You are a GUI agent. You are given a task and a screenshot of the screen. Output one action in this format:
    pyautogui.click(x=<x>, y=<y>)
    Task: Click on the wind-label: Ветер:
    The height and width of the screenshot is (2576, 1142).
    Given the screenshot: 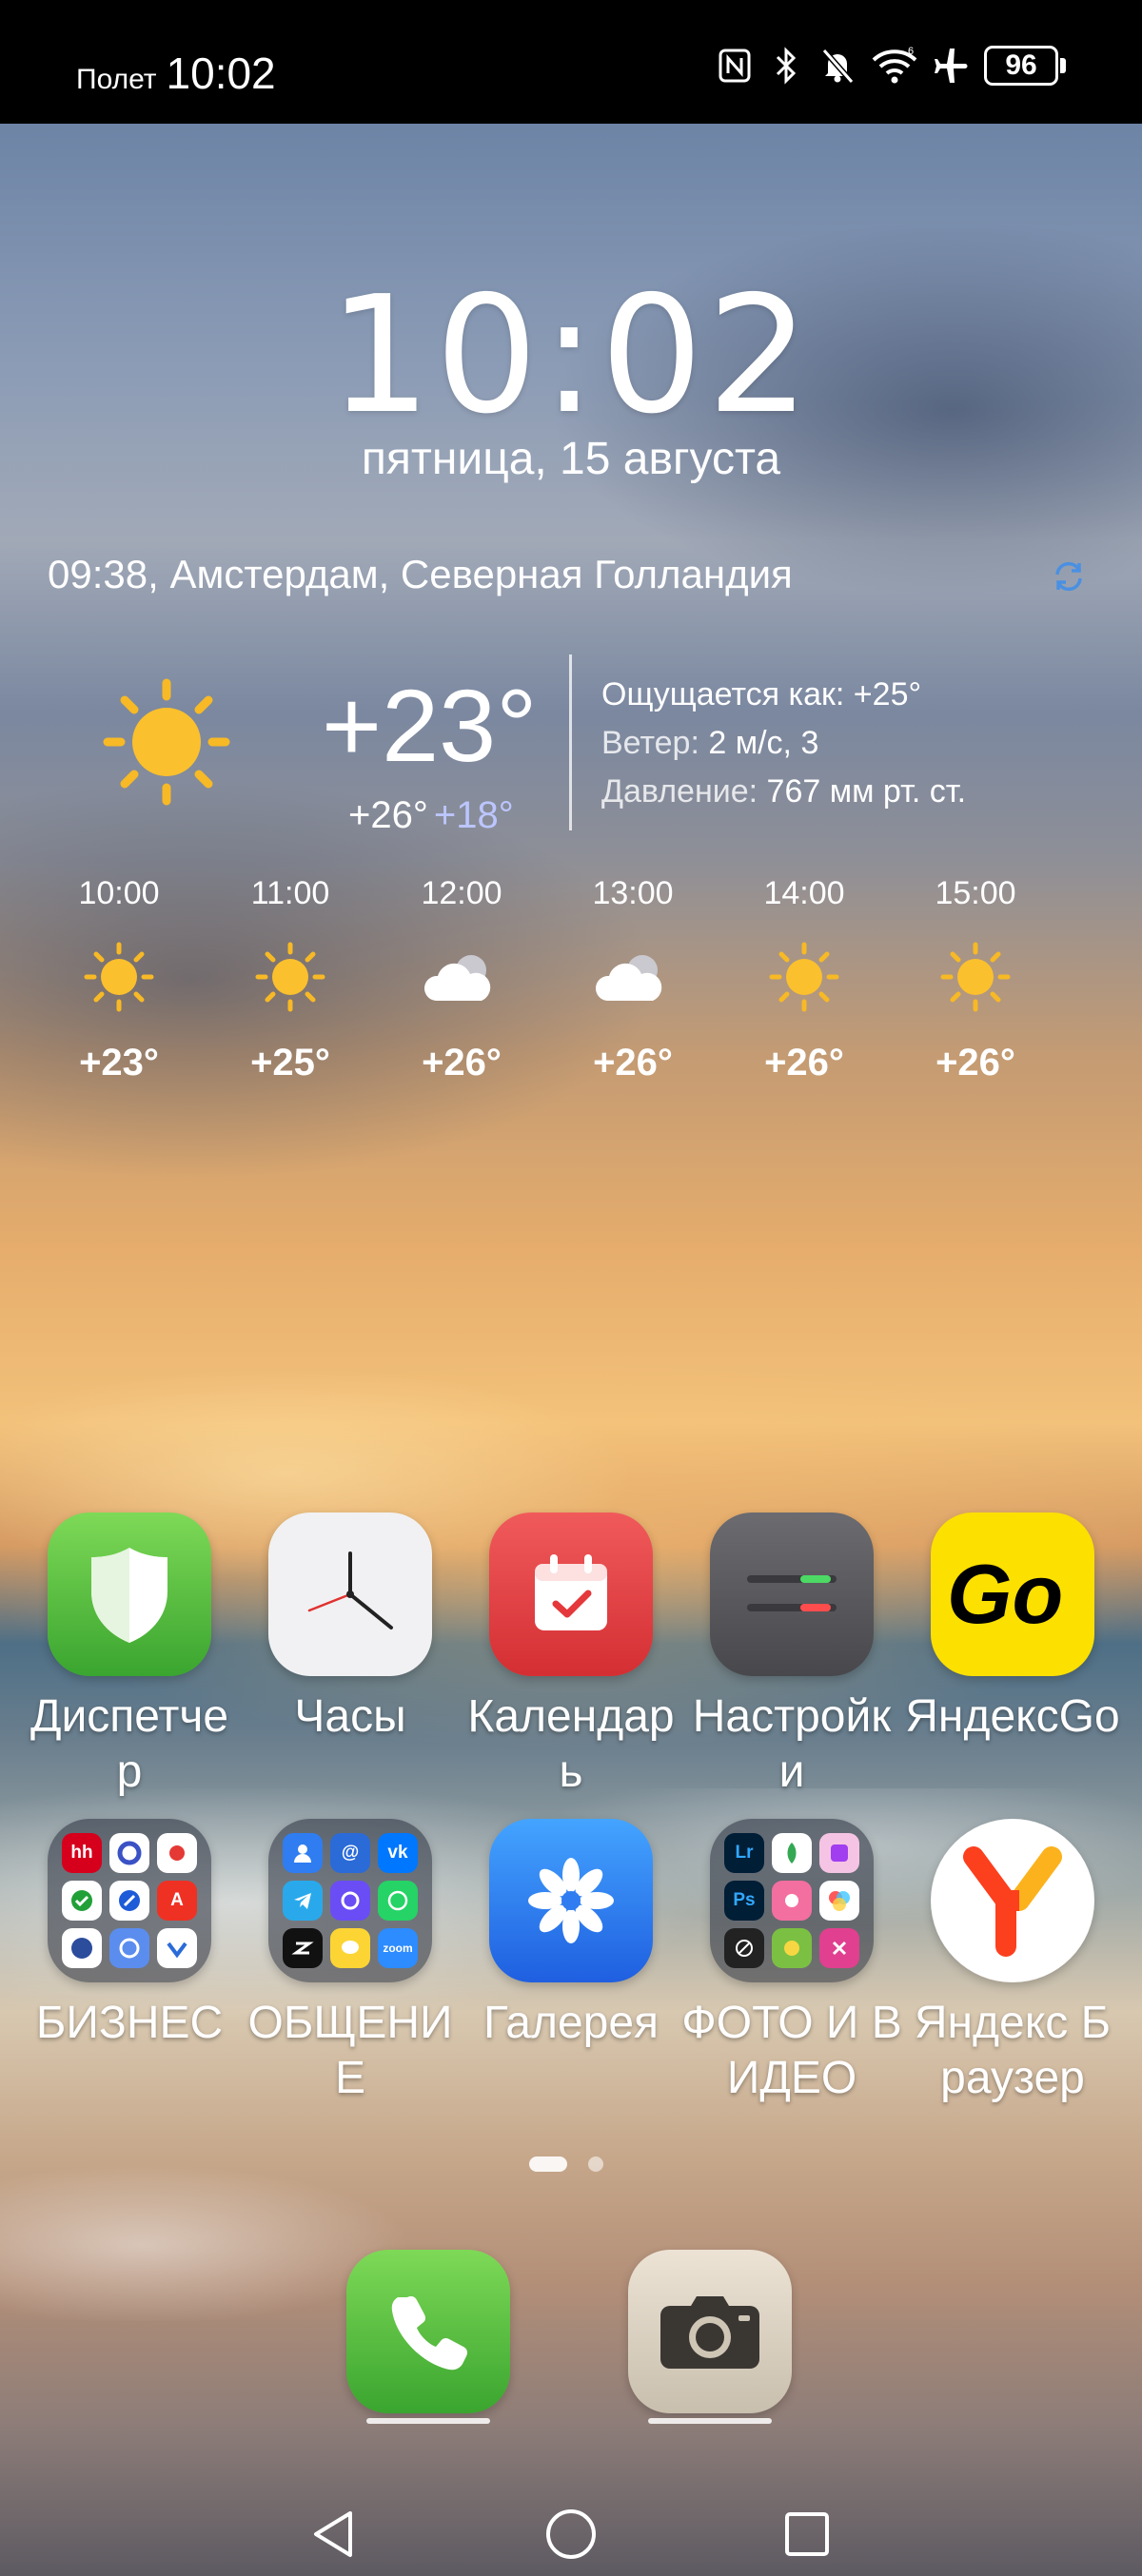 What is the action you would take?
    pyautogui.click(x=650, y=743)
    